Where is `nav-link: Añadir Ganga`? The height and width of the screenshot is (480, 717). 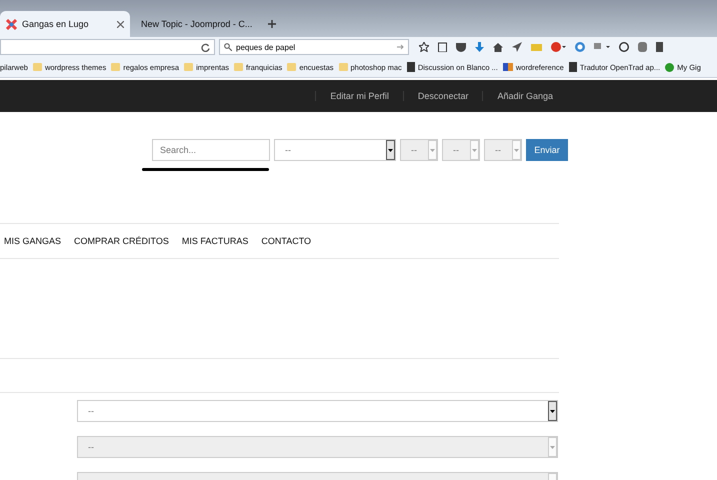 nav-link: Añadir Ganga is located at coordinates (524, 96).